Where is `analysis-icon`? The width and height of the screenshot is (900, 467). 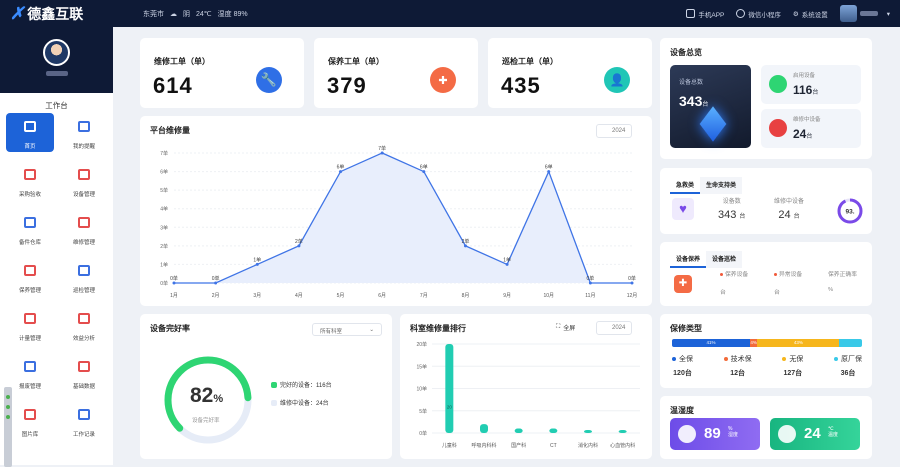 analysis-icon is located at coordinates (84, 318).